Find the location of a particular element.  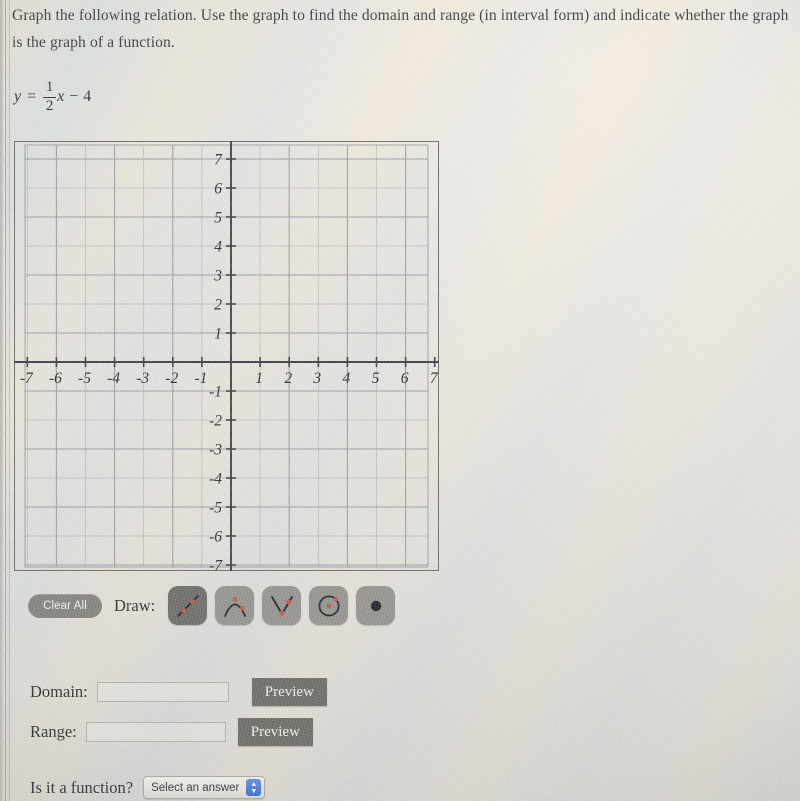

parabola-icon is located at coordinates (234, 606).